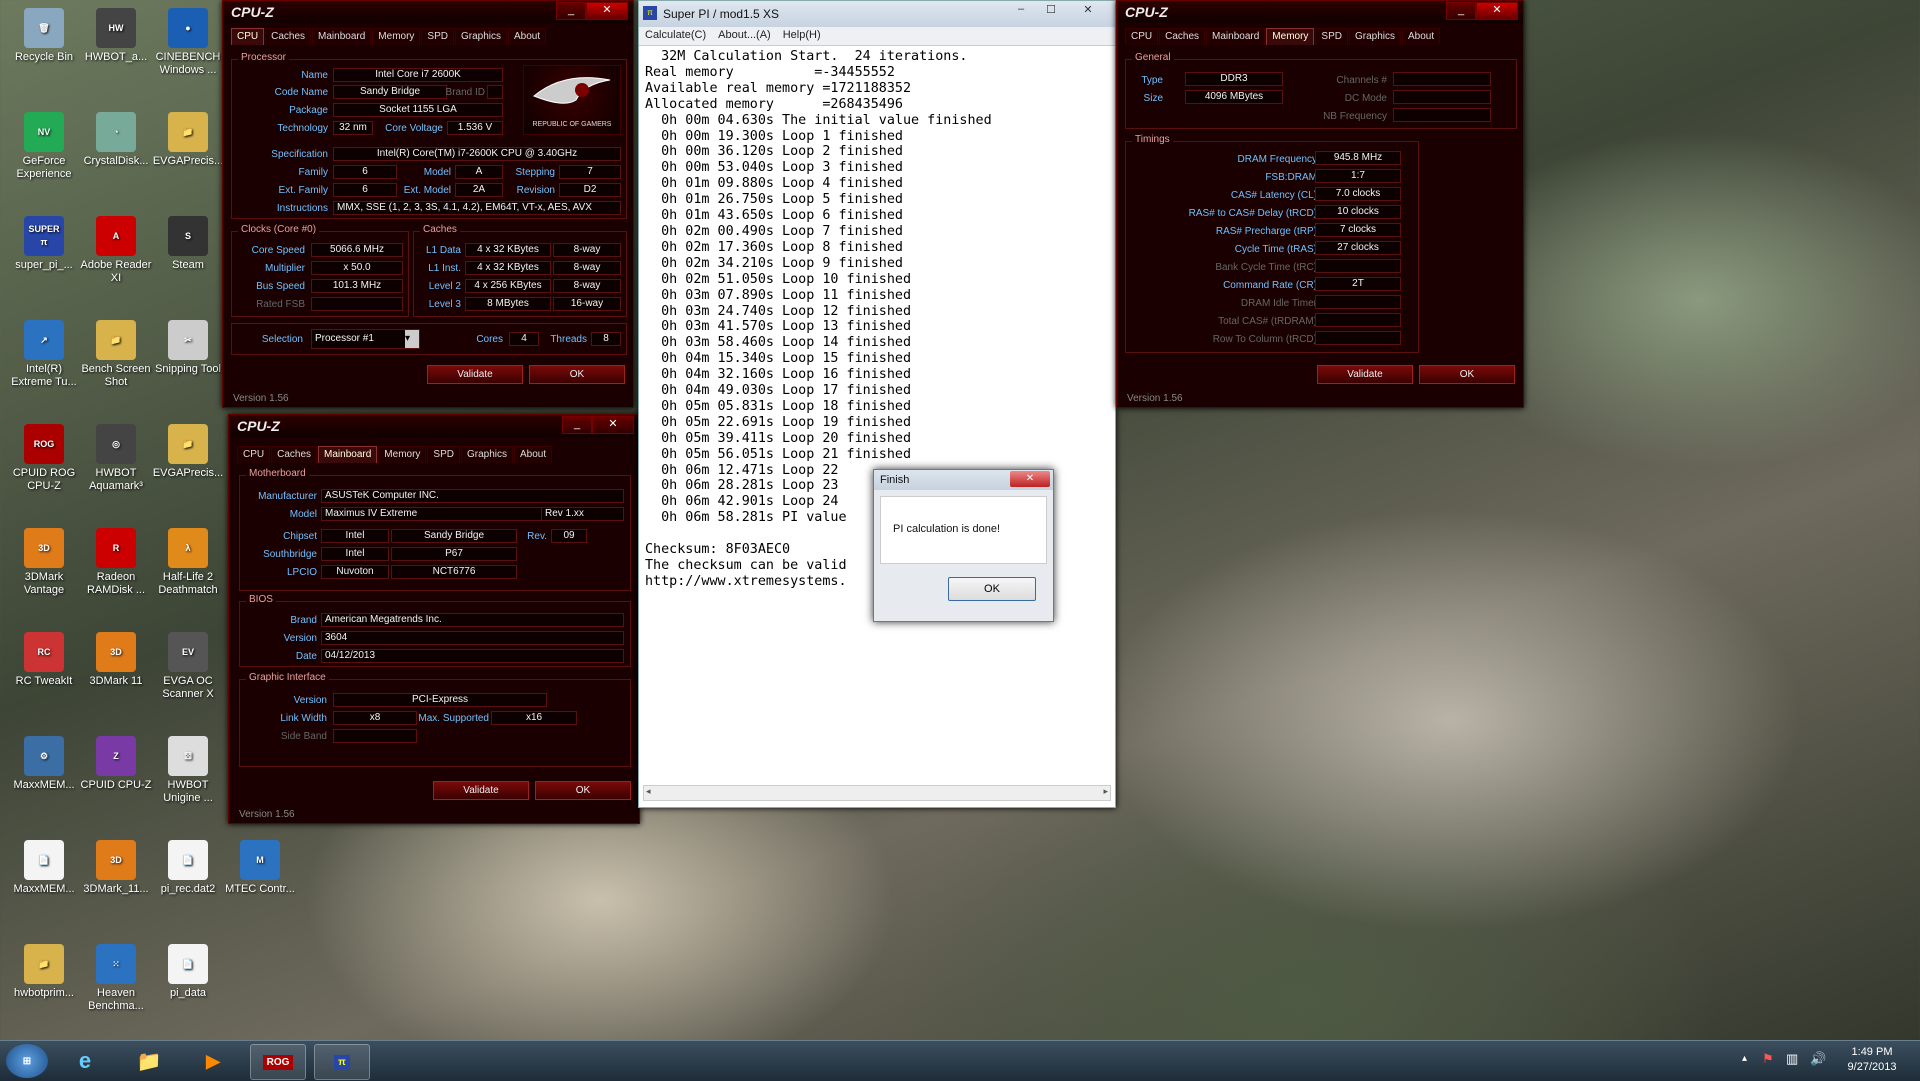  Describe the element at coordinates (342, 1062) in the screenshot. I see `taskbar-superpi: π` at that location.